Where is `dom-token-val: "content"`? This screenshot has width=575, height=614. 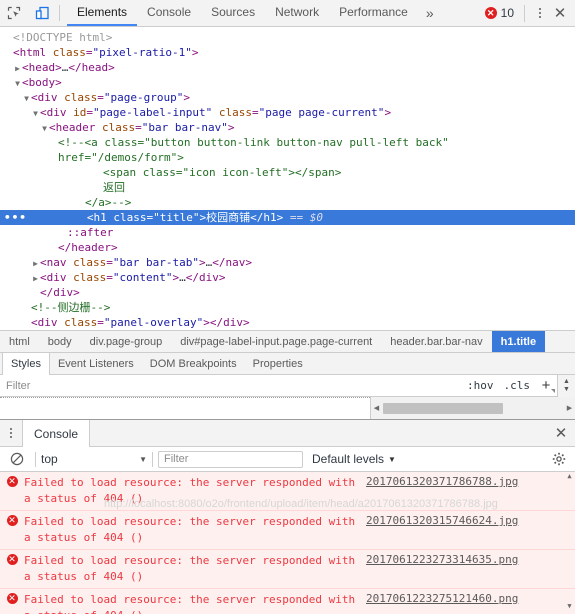 dom-token-val: "content" is located at coordinates (142, 277).